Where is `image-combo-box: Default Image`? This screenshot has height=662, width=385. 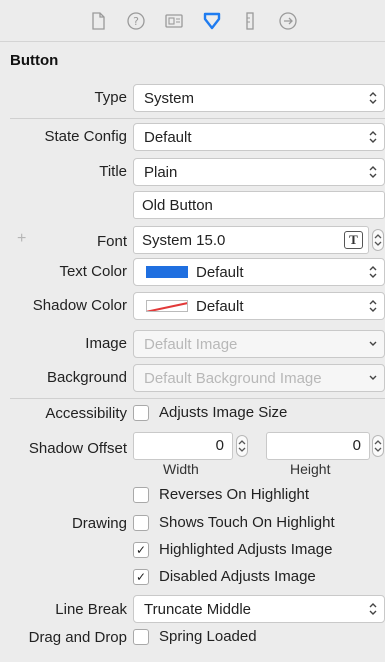
image-combo-box: Default Image is located at coordinates (259, 344).